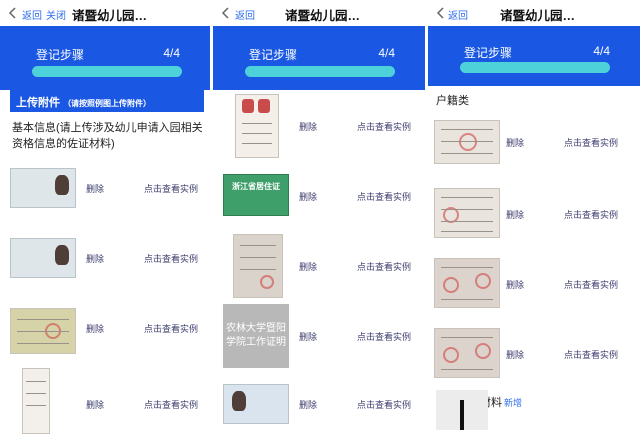 The width and height of the screenshot is (640, 440). Describe the element at coordinates (323, 336) in the screenshot. I see `attachment-row: 农林大学暨阳学院工作证明 删除 点击查看实例` at that location.